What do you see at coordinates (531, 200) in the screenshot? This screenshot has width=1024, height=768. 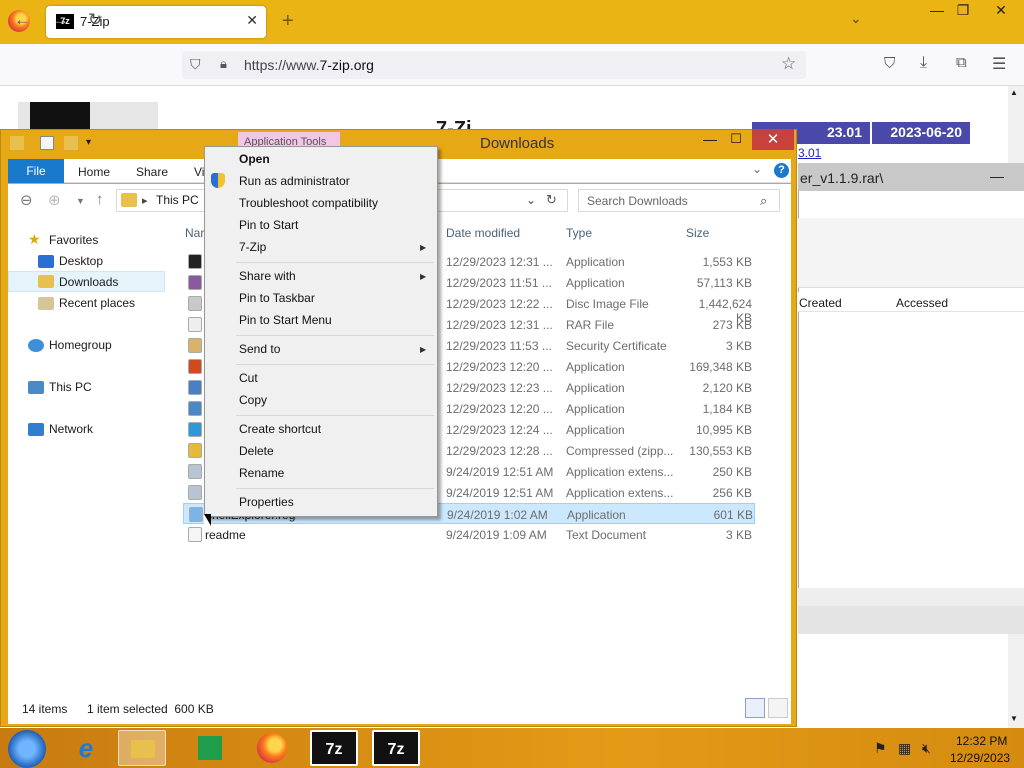 I see `address-dropdown-icon: ⌄` at bounding box center [531, 200].